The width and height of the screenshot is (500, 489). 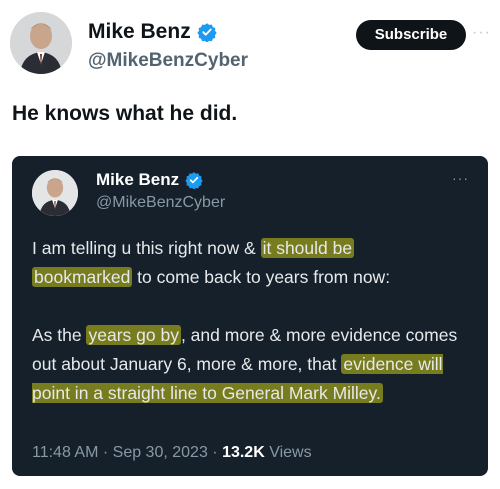 What do you see at coordinates (82, 277) in the screenshot?
I see `highlighted-text: bookmarked` at bounding box center [82, 277].